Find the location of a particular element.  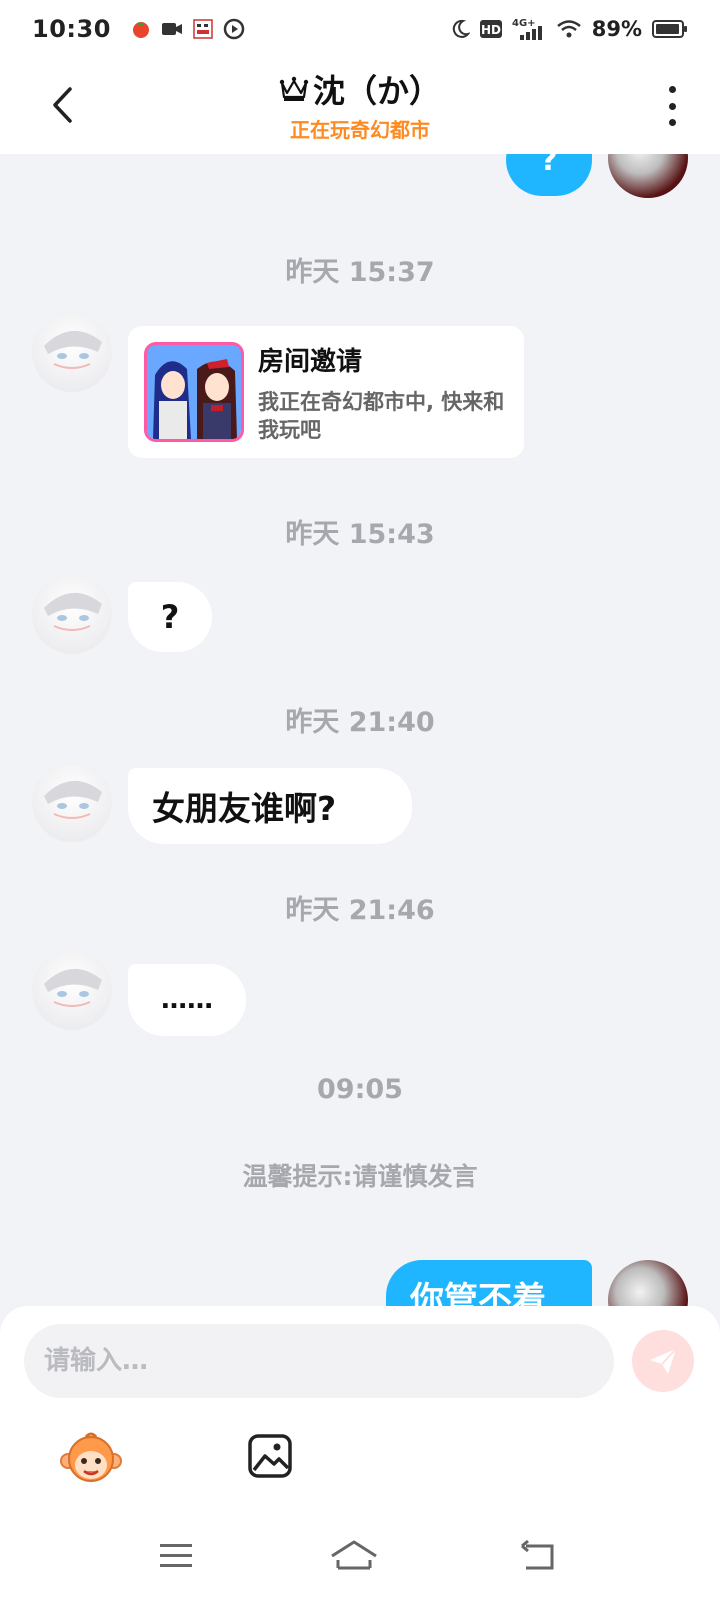

invite-title: 房间邀请 is located at coordinates (310, 361).